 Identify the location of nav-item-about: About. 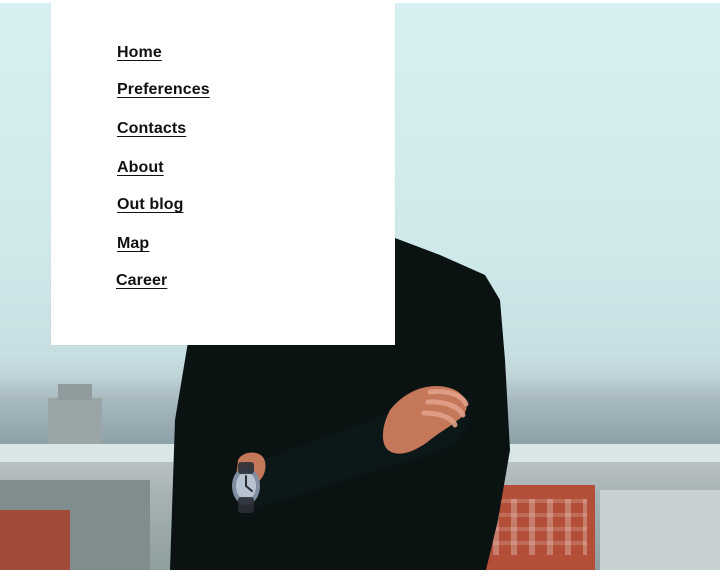
(140, 167).